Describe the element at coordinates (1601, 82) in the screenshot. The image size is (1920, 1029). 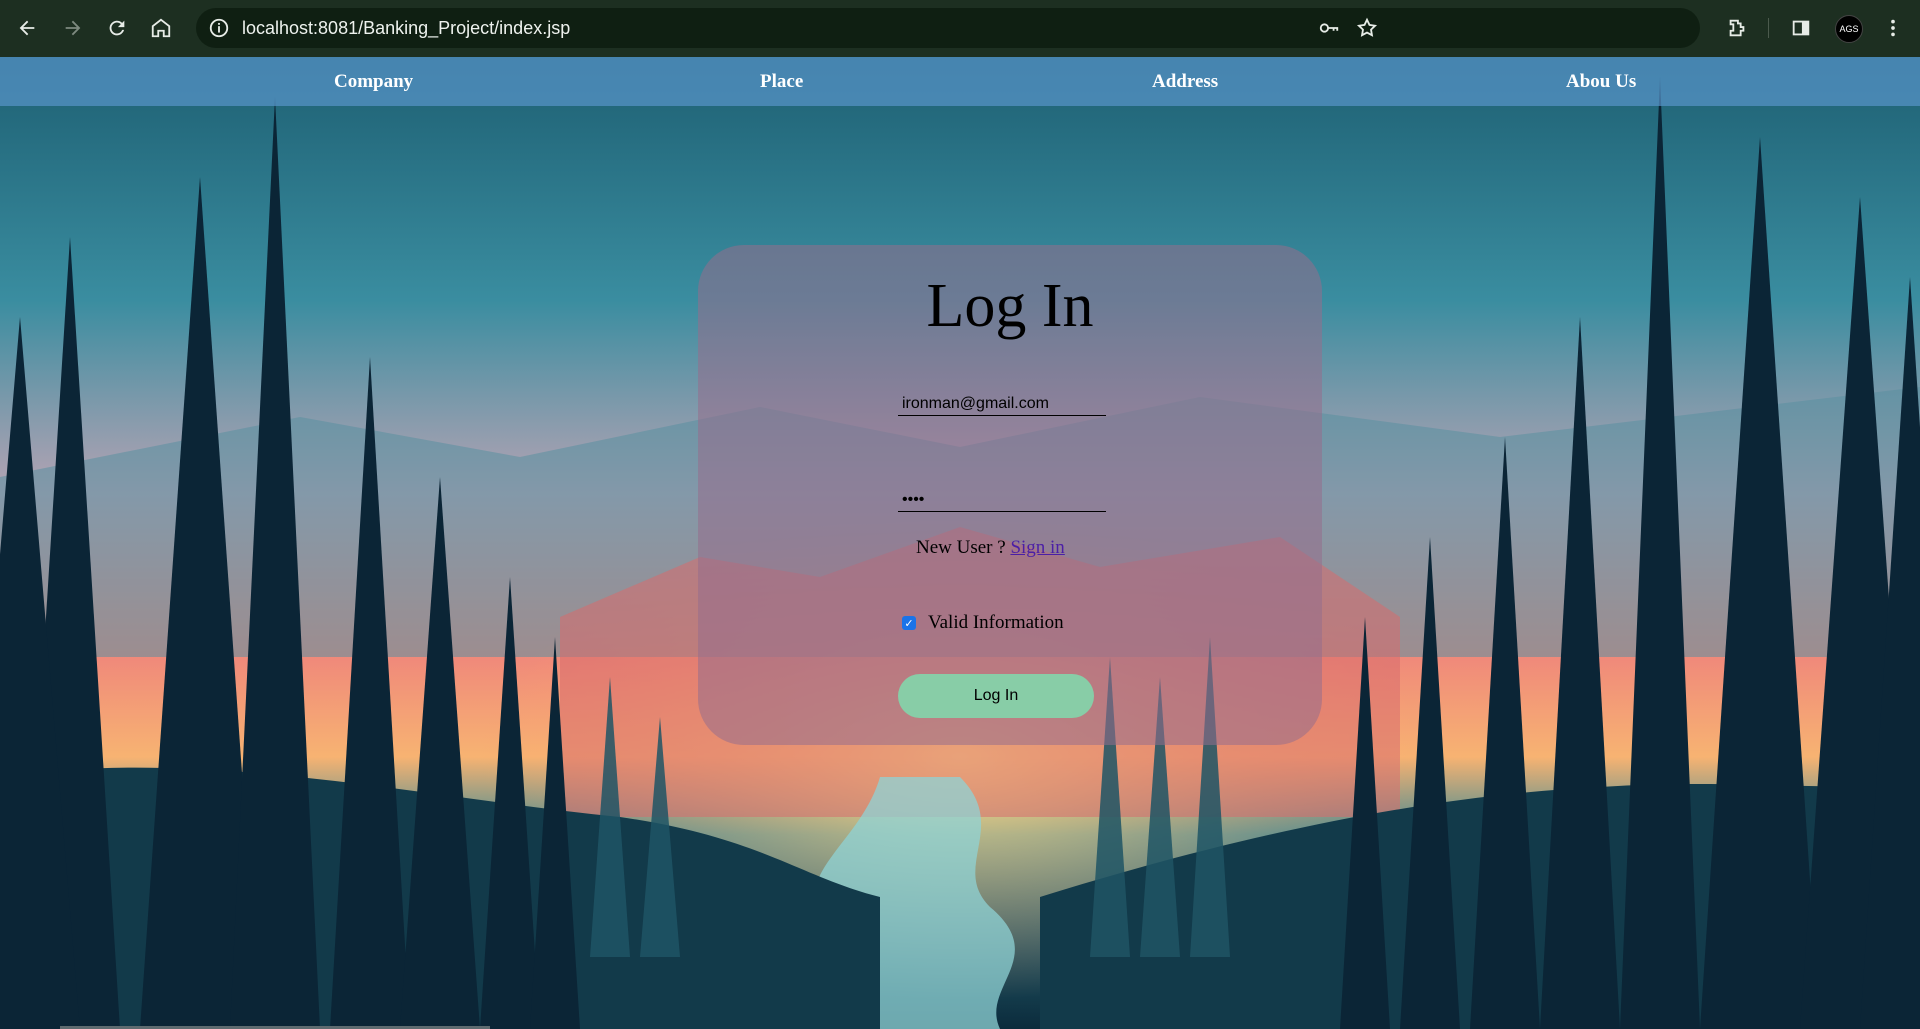
I see `nav-link-about-us: Abou Us` at that location.